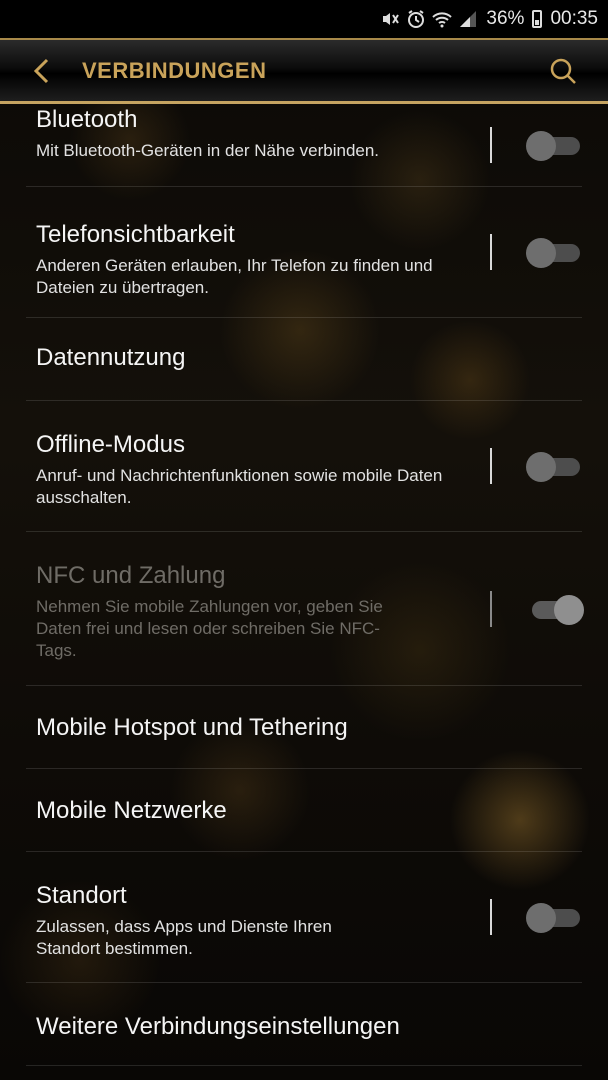 The image size is (608, 1080). I want to click on clock: 00:35, so click(574, 18).